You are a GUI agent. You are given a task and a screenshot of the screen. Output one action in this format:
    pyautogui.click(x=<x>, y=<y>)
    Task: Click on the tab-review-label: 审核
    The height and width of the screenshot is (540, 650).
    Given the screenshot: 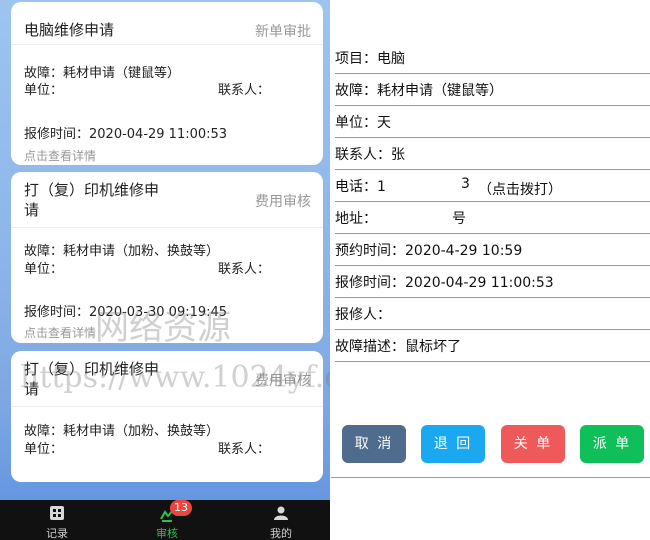 What is the action you would take?
    pyautogui.click(x=167, y=533)
    